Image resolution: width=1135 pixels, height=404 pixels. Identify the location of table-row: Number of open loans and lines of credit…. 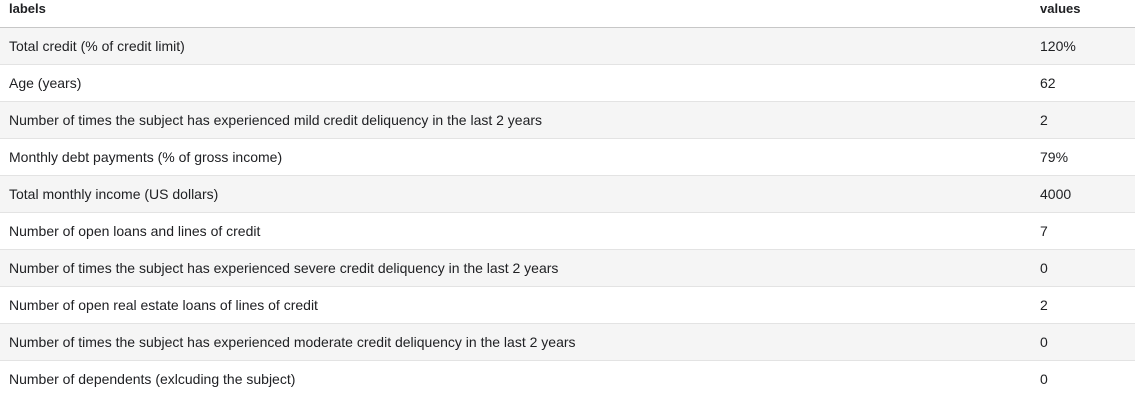
(567, 231).